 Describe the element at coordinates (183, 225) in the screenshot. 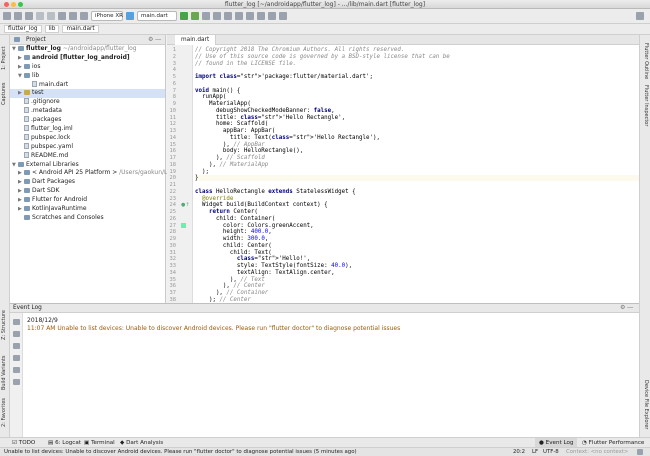

I see `color-swatch-icon` at that location.